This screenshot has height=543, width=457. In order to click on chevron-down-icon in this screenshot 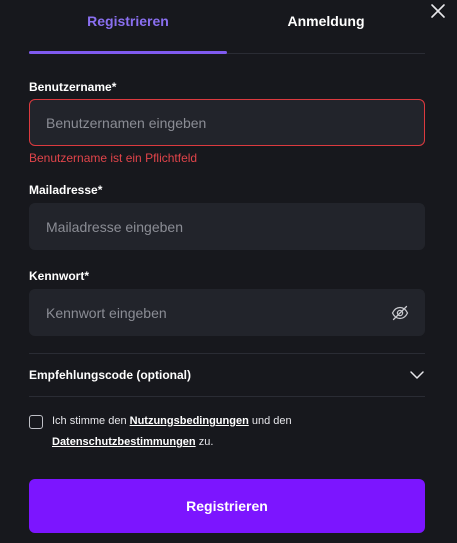, I will do `click(417, 375)`.